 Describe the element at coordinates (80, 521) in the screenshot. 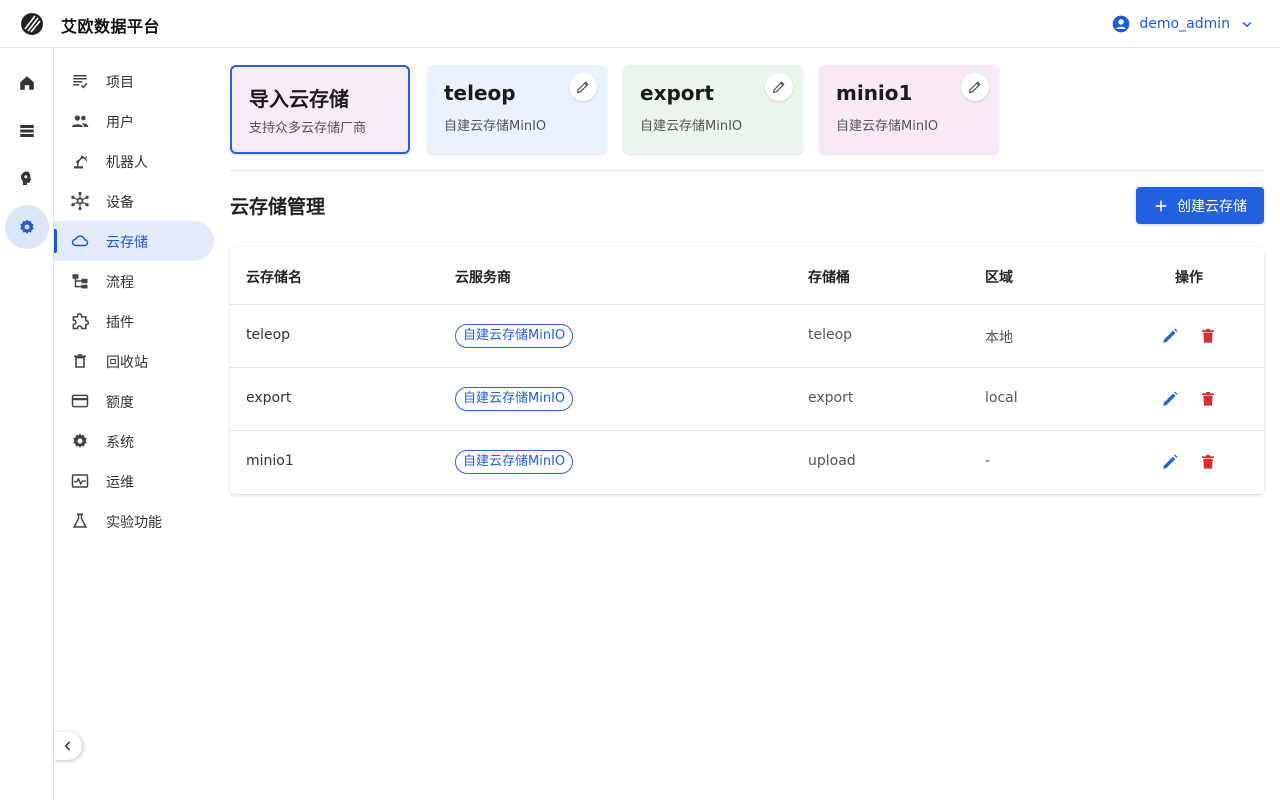

I see `flask-icon` at that location.